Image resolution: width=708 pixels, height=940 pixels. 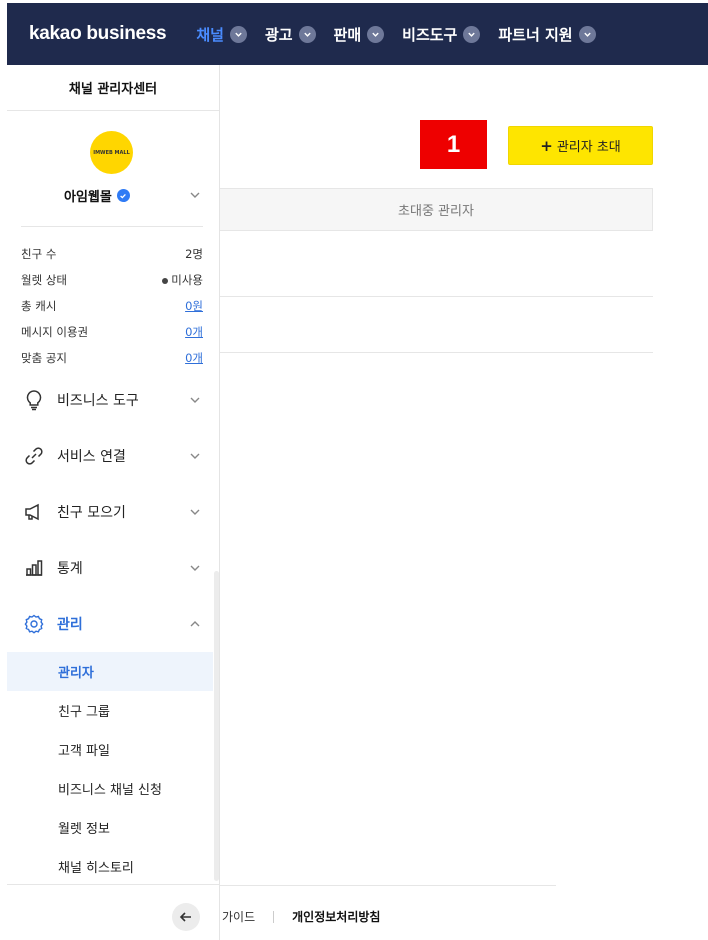 What do you see at coordinates (238, 916) in the screenshot?
I see `footer-guide-link: 가이드` at bounding box center [238, 916].